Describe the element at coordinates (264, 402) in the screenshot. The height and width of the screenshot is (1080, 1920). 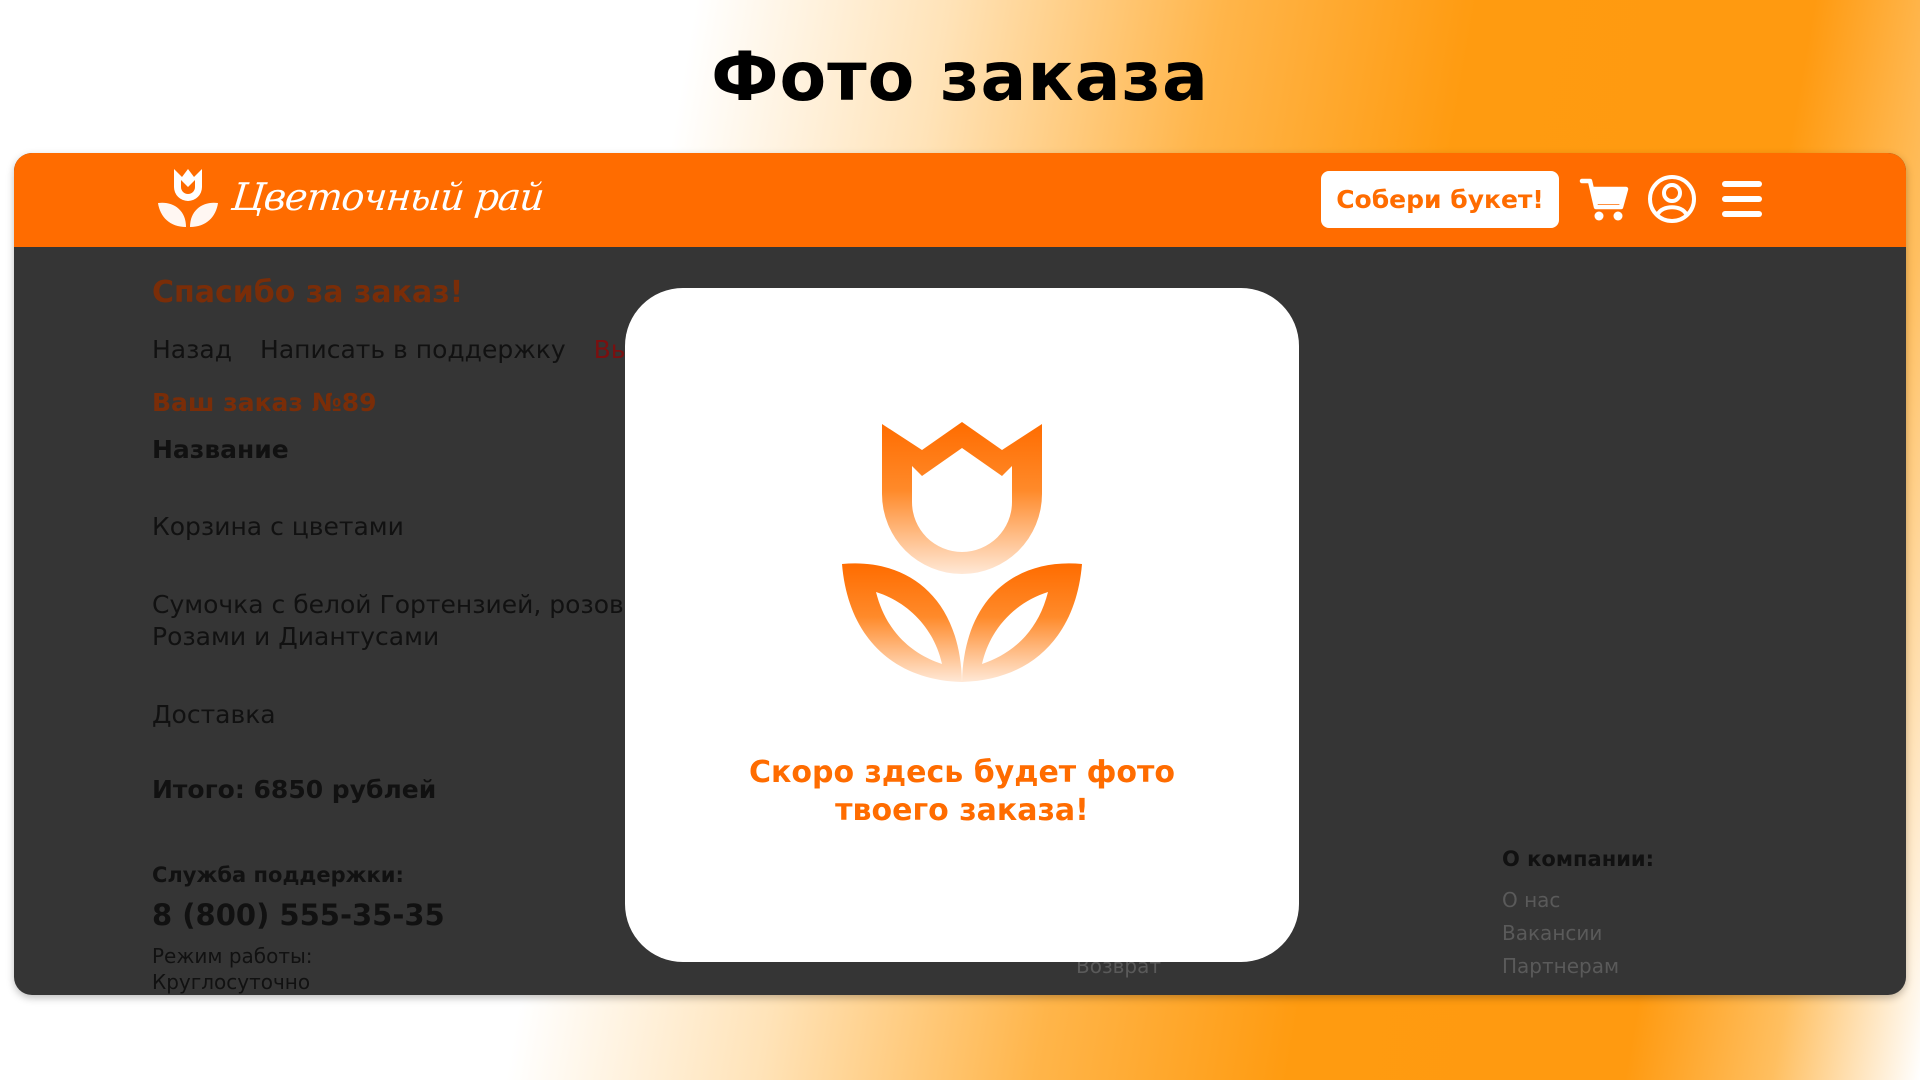
I see `order-number: Ваш заказ №89` at that location.